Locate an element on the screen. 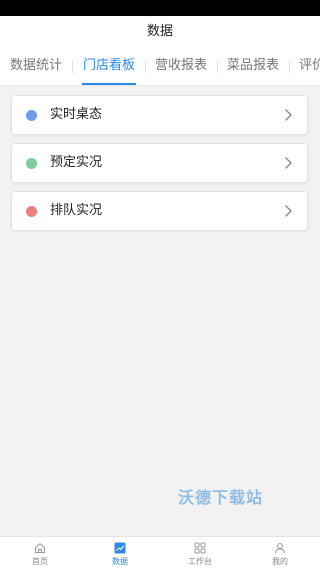 The width and height of the screenshot is (320, 570). nav-workbench: 工作台 is located at coordinates (200, 553).